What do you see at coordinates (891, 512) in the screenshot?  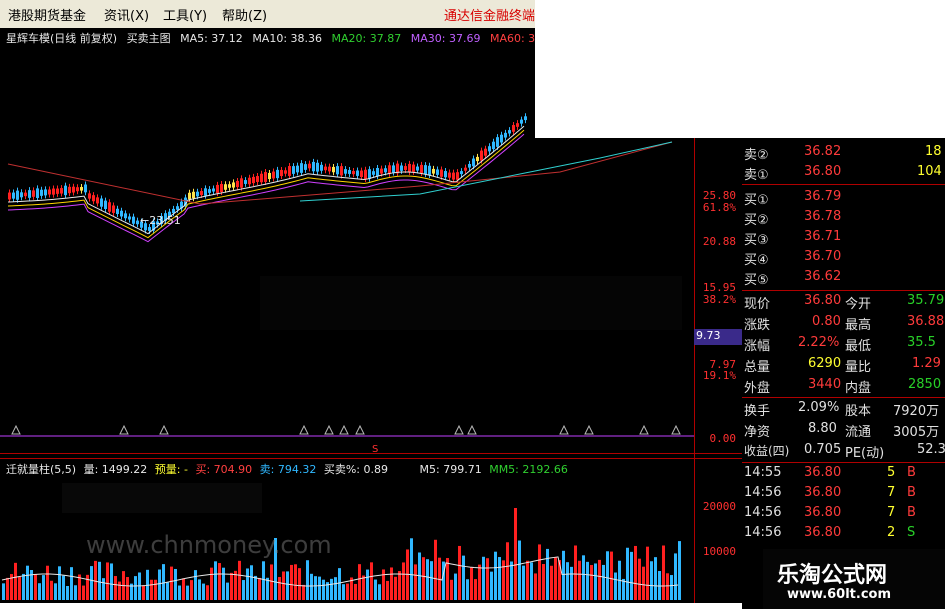 I see `tick-qty: 7` at bounding box center [891, 512].